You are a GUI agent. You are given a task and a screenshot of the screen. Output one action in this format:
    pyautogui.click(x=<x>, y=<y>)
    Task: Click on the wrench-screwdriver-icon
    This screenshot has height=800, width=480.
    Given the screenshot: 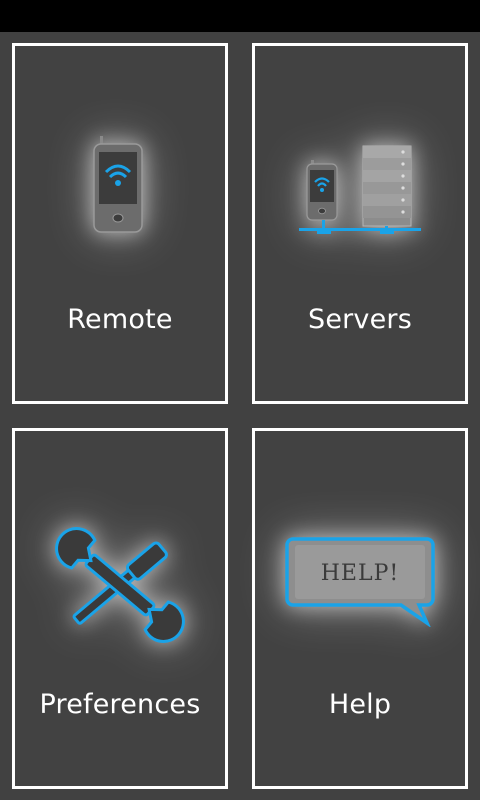 What is the action you would take?
    pyautogui.click(x=120, y=585)
    